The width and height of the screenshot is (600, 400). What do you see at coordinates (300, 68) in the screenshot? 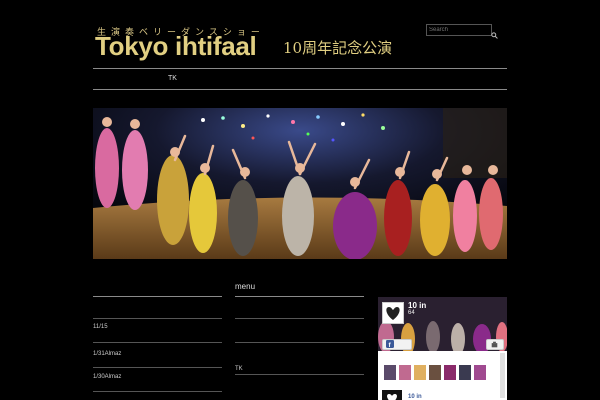
I see `header-divider` at bounding box center [300, 68].